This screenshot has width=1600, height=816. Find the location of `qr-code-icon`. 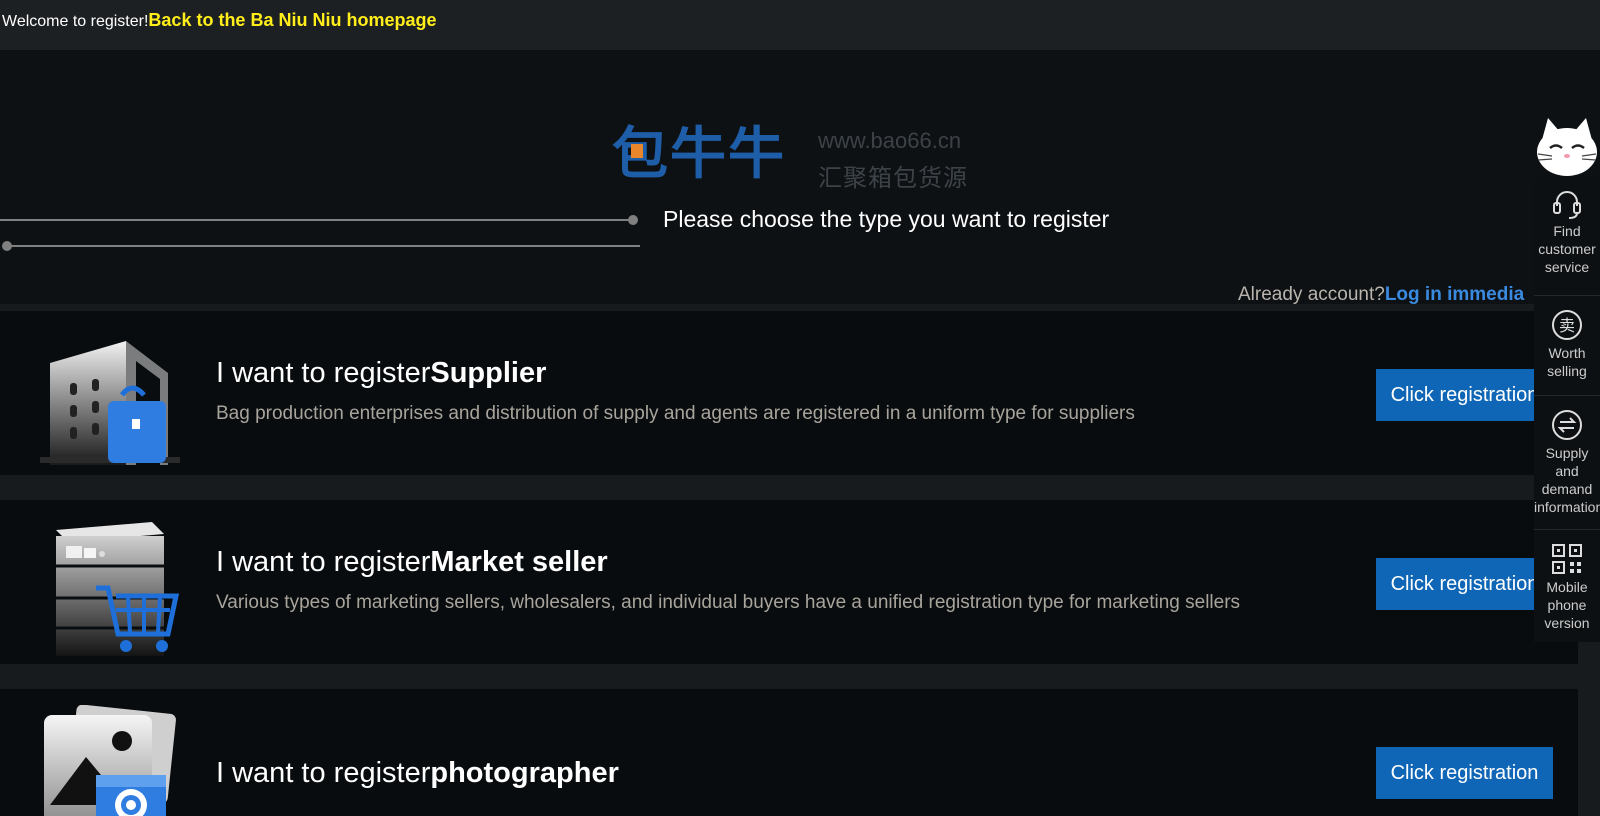

qr-code-icon is located at coordinates (1567, 559).